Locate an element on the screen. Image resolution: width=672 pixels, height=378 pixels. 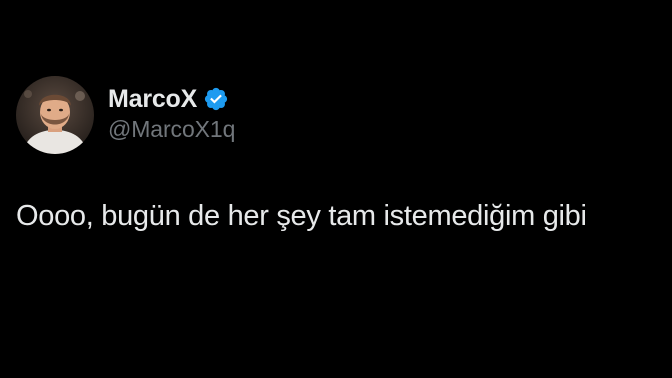
verified-badge-icon is located at coordinates (216, 99).